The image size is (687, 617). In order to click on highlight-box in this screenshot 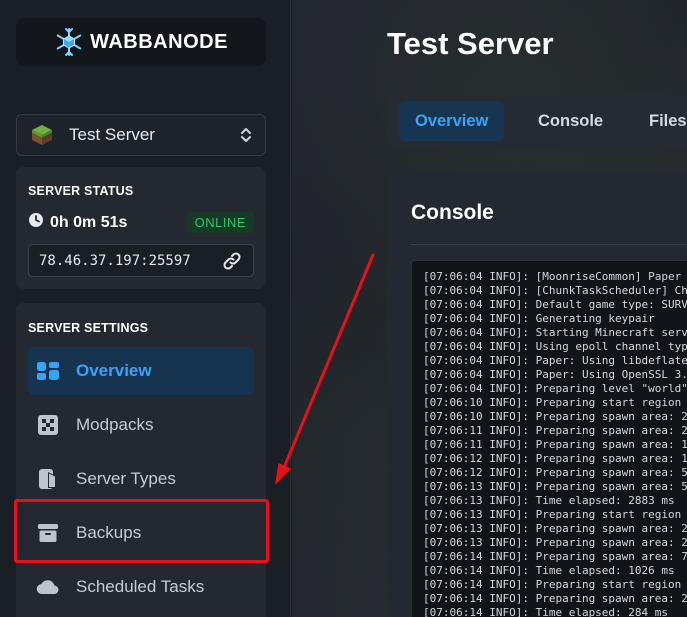, I will do `click(141, 531)`.